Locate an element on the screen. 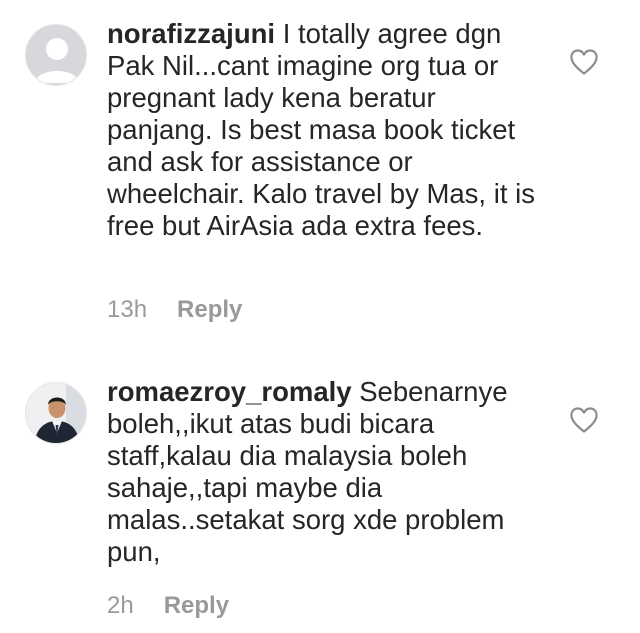 The height and width of the screenshot is (633, 640). comment-username: romaezroy_romaly is located at coordinates (229, 391).